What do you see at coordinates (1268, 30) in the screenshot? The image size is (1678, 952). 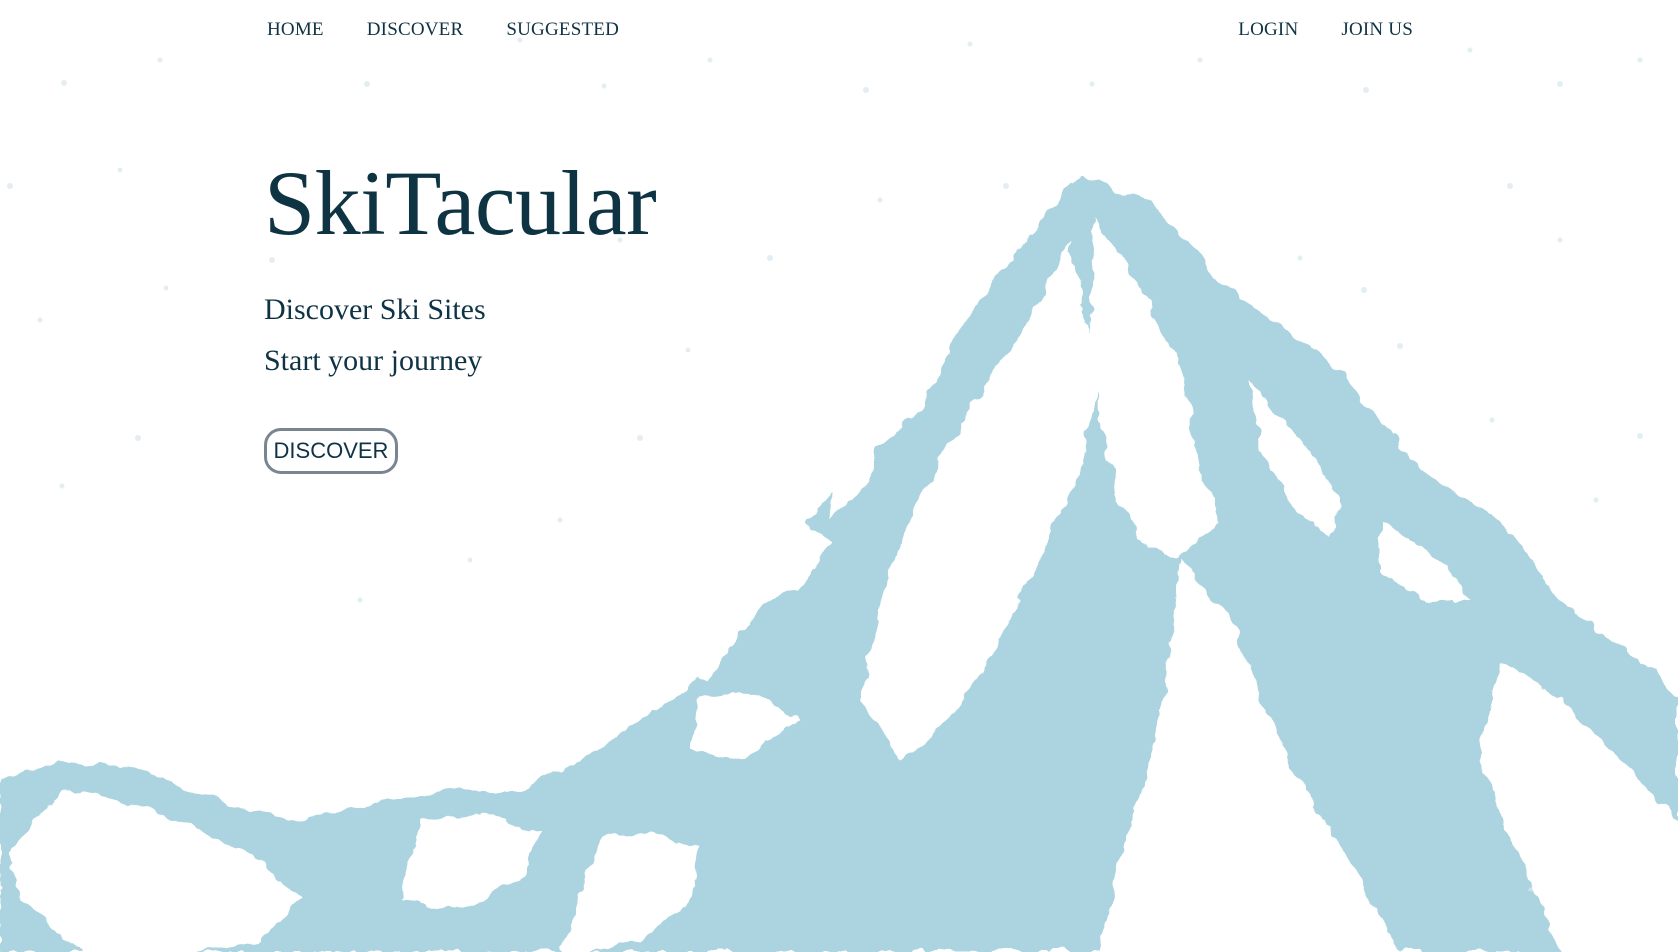 I see `nav-login-link: LOGIN` at bounding box center [1268, 30].